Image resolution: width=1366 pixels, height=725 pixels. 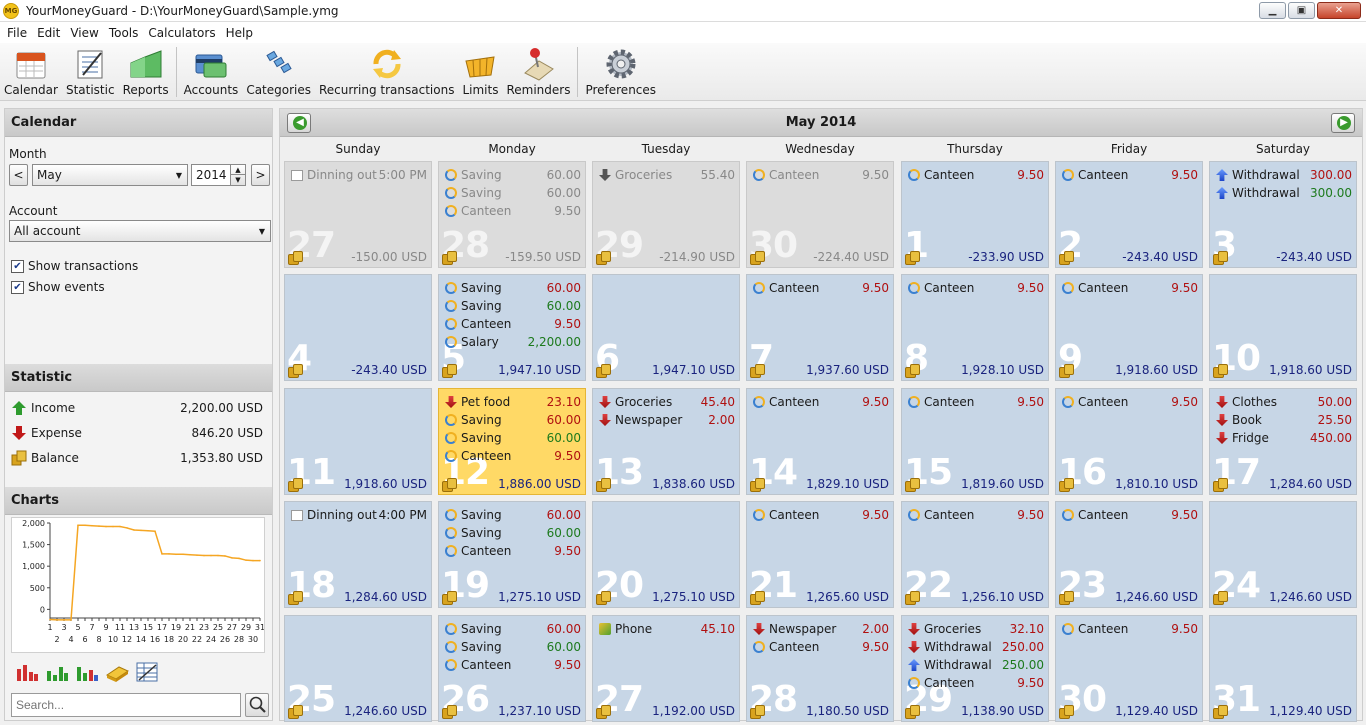 What do you see at coordinates (359, 175) in the screenshot?
I see `event-item: Dinning out 5:00 PM` at bounding box center [359, 175].